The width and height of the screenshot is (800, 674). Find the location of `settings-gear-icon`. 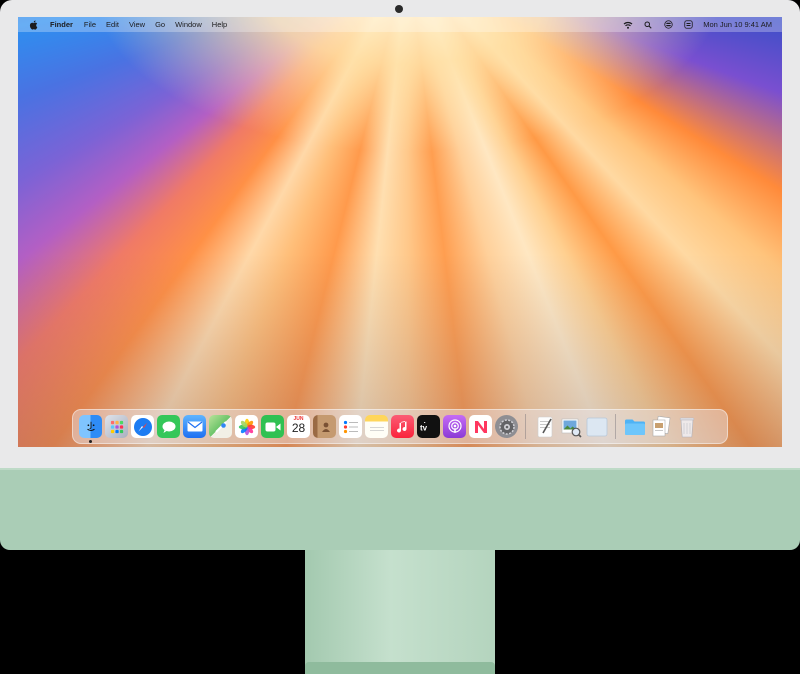

settings-gear-icon is located at coordinates (506, 426).